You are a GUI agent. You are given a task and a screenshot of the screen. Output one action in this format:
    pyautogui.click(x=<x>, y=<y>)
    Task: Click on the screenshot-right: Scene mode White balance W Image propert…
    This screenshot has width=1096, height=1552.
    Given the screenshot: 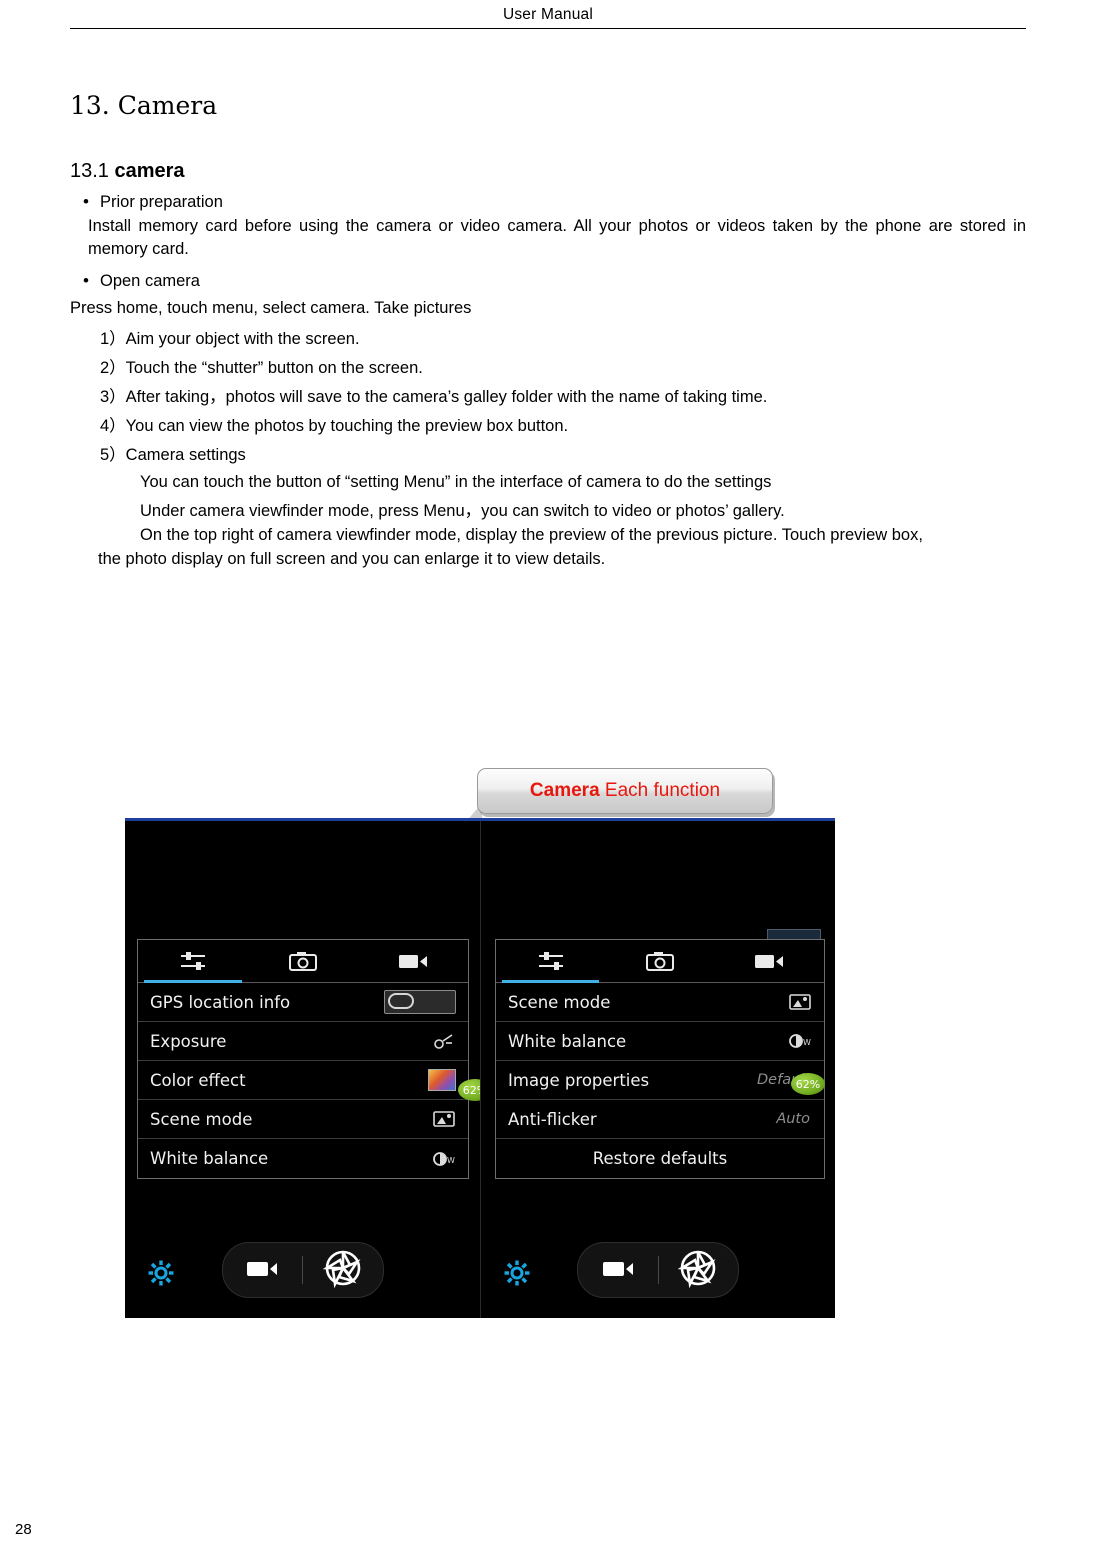 What is the action you would take?
    pyautogui.click(x=657, y=1069)
    